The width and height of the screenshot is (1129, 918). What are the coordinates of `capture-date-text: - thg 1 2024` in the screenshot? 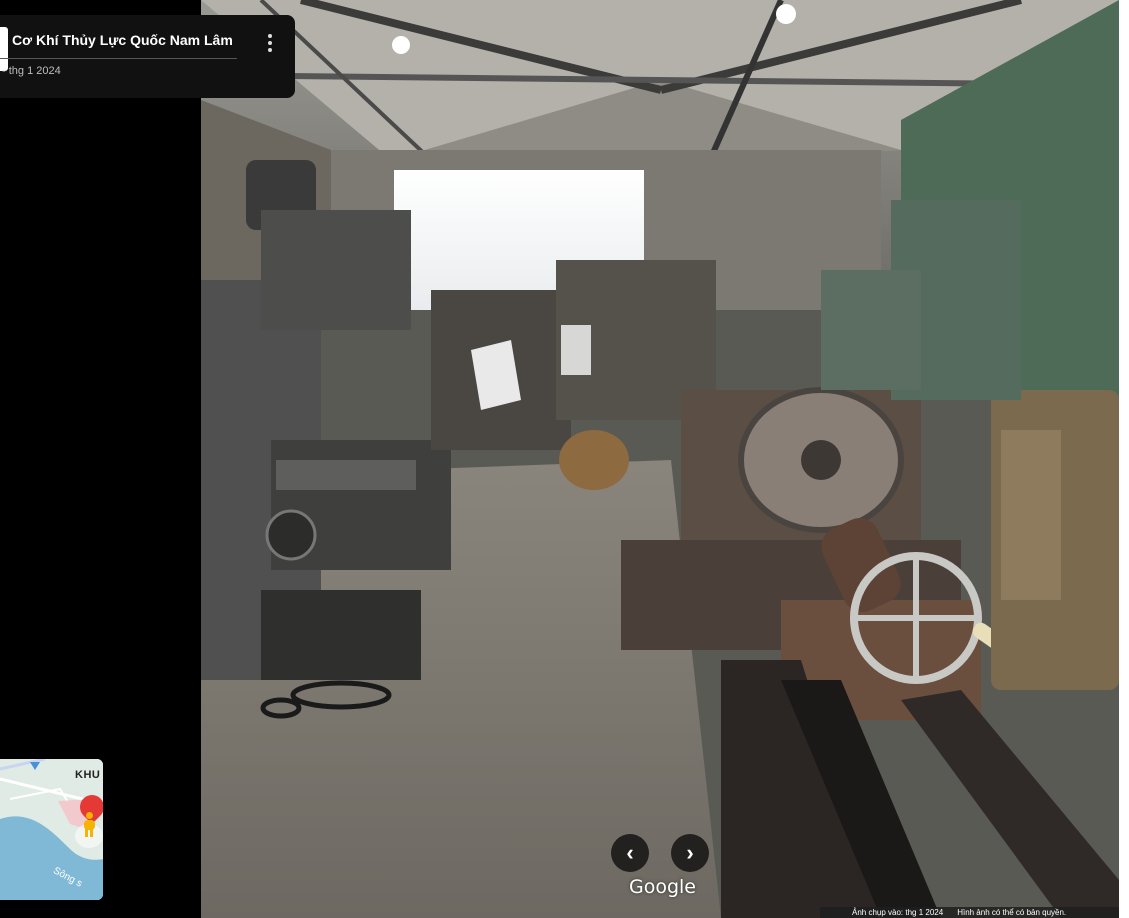 It's located at (31, 71).